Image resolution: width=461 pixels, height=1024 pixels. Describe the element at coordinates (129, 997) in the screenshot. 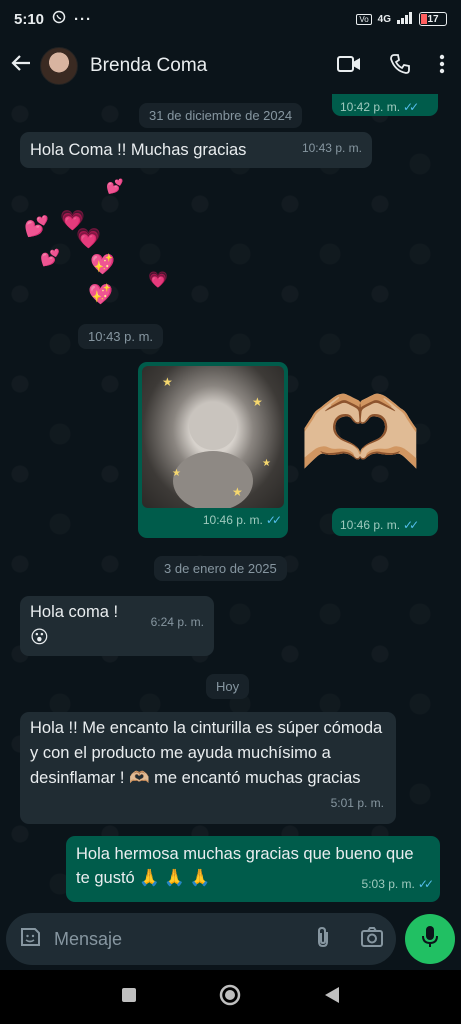

I see `recent-apps-icon` at that location.